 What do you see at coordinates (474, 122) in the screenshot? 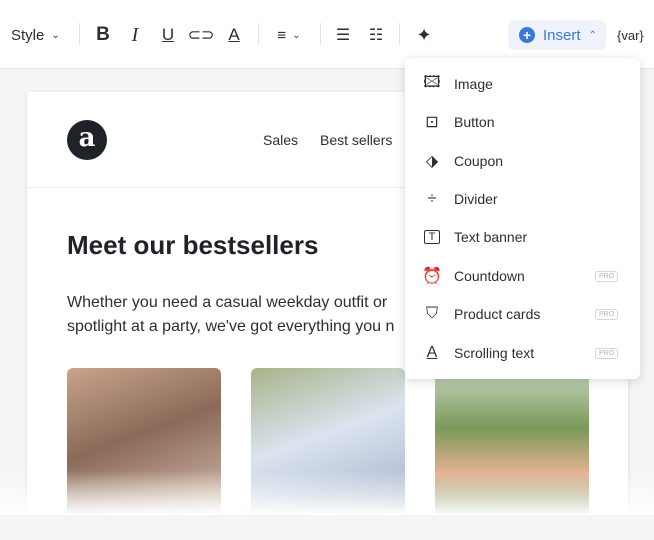
I see `menu-item-label: Button` at bounding box center [474, 122].